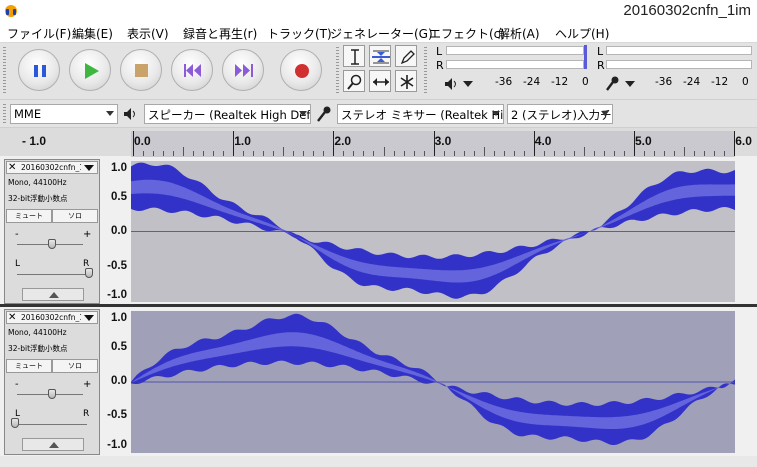  Describe the element at coordinates (601, 65) in the screenshot. I see `play-meter-r-label: R` at that location.